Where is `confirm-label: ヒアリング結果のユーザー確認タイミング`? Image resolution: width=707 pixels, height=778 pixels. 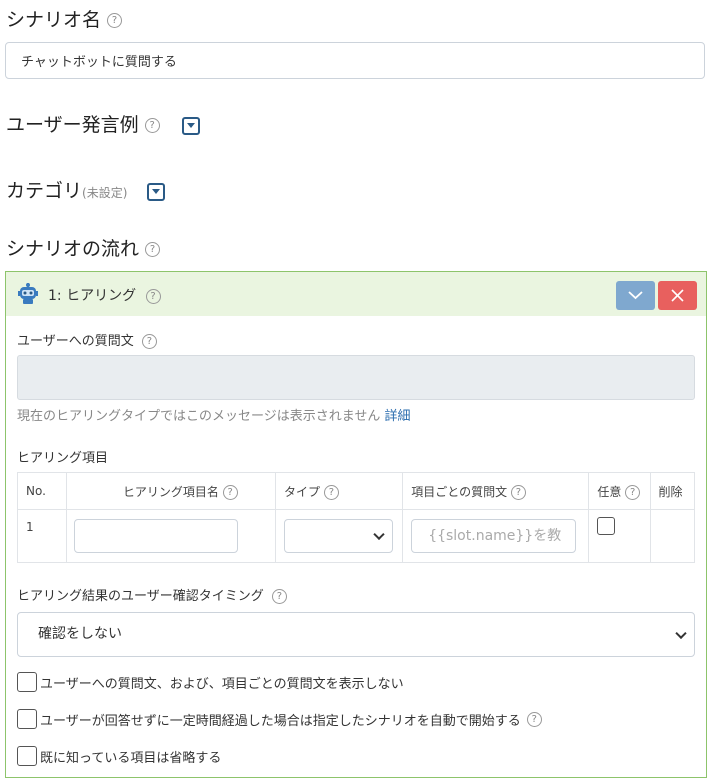 confirm-label: ヒアリング結果のユーザー確認タイミング is located at coordinates (140, 596).